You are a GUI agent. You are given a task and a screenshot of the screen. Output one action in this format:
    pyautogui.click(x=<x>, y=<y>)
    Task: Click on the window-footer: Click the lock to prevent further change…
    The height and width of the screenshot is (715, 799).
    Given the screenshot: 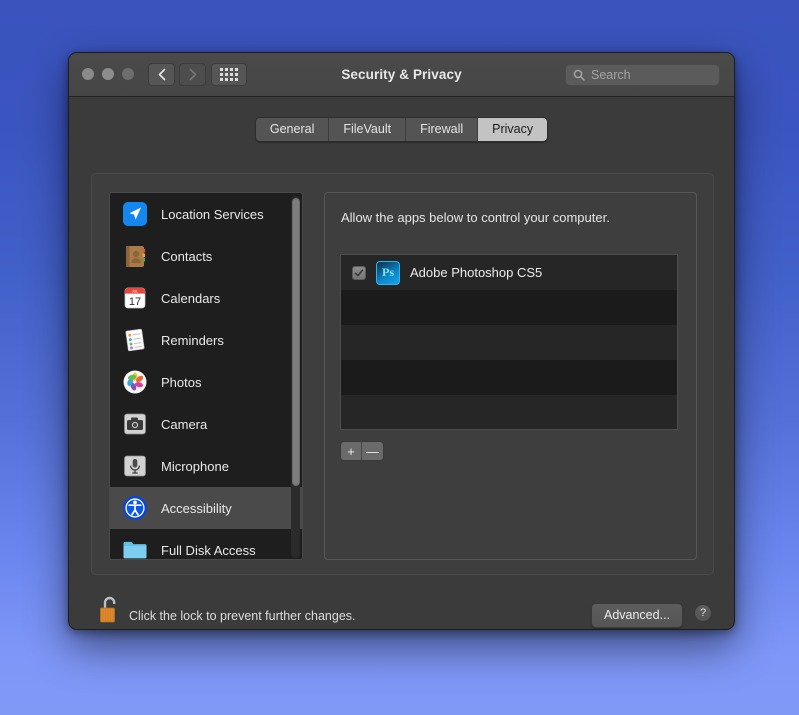 What is the action you would take?
    pyautogui.click(x=401, y=610)
    